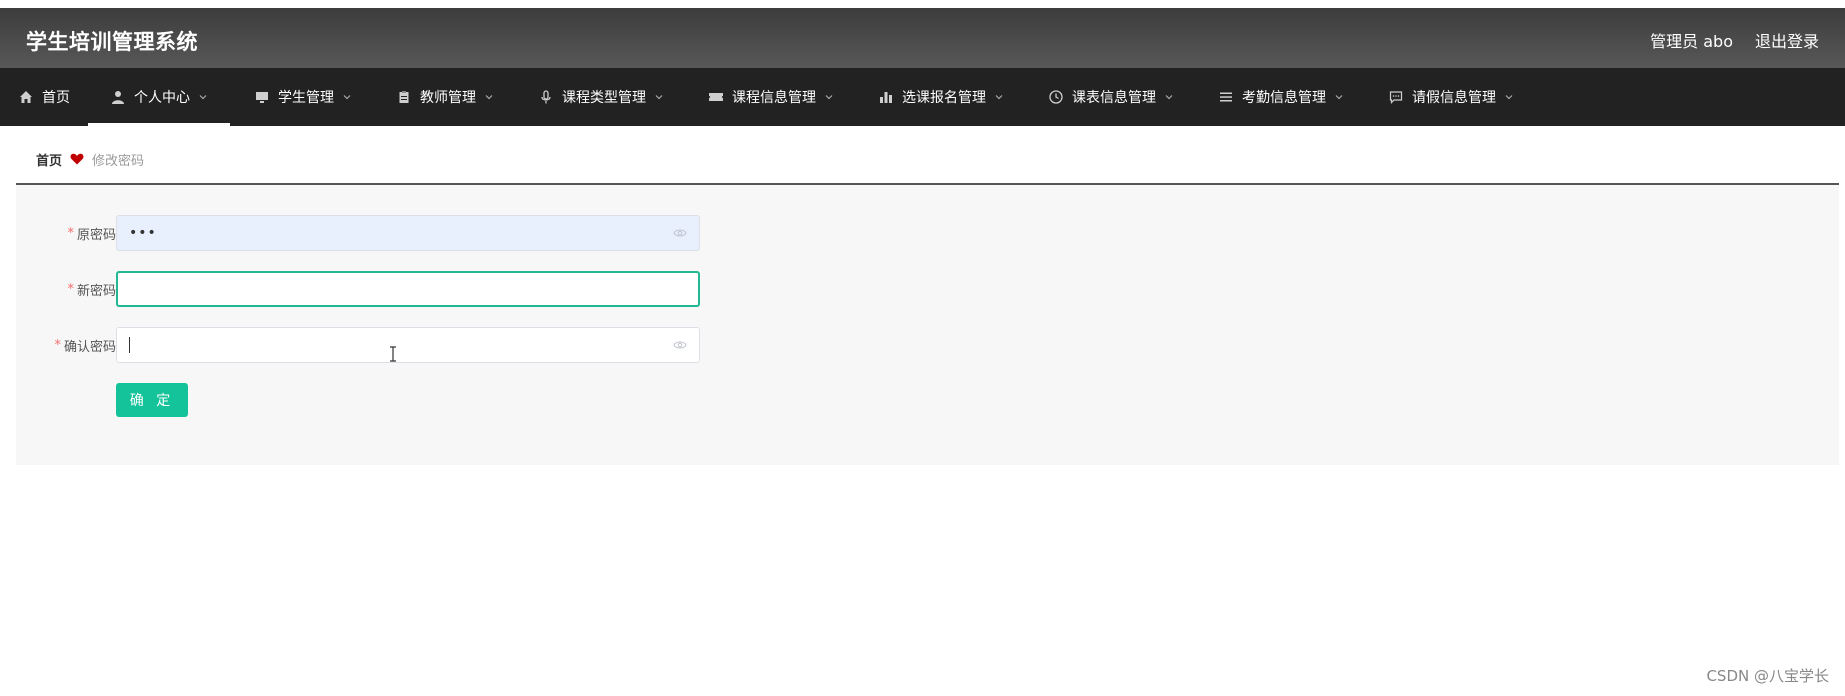 This screenshot has height=696, width=1845. I want to click on confirm-password-row: * 确认密码, so click(376, 345).